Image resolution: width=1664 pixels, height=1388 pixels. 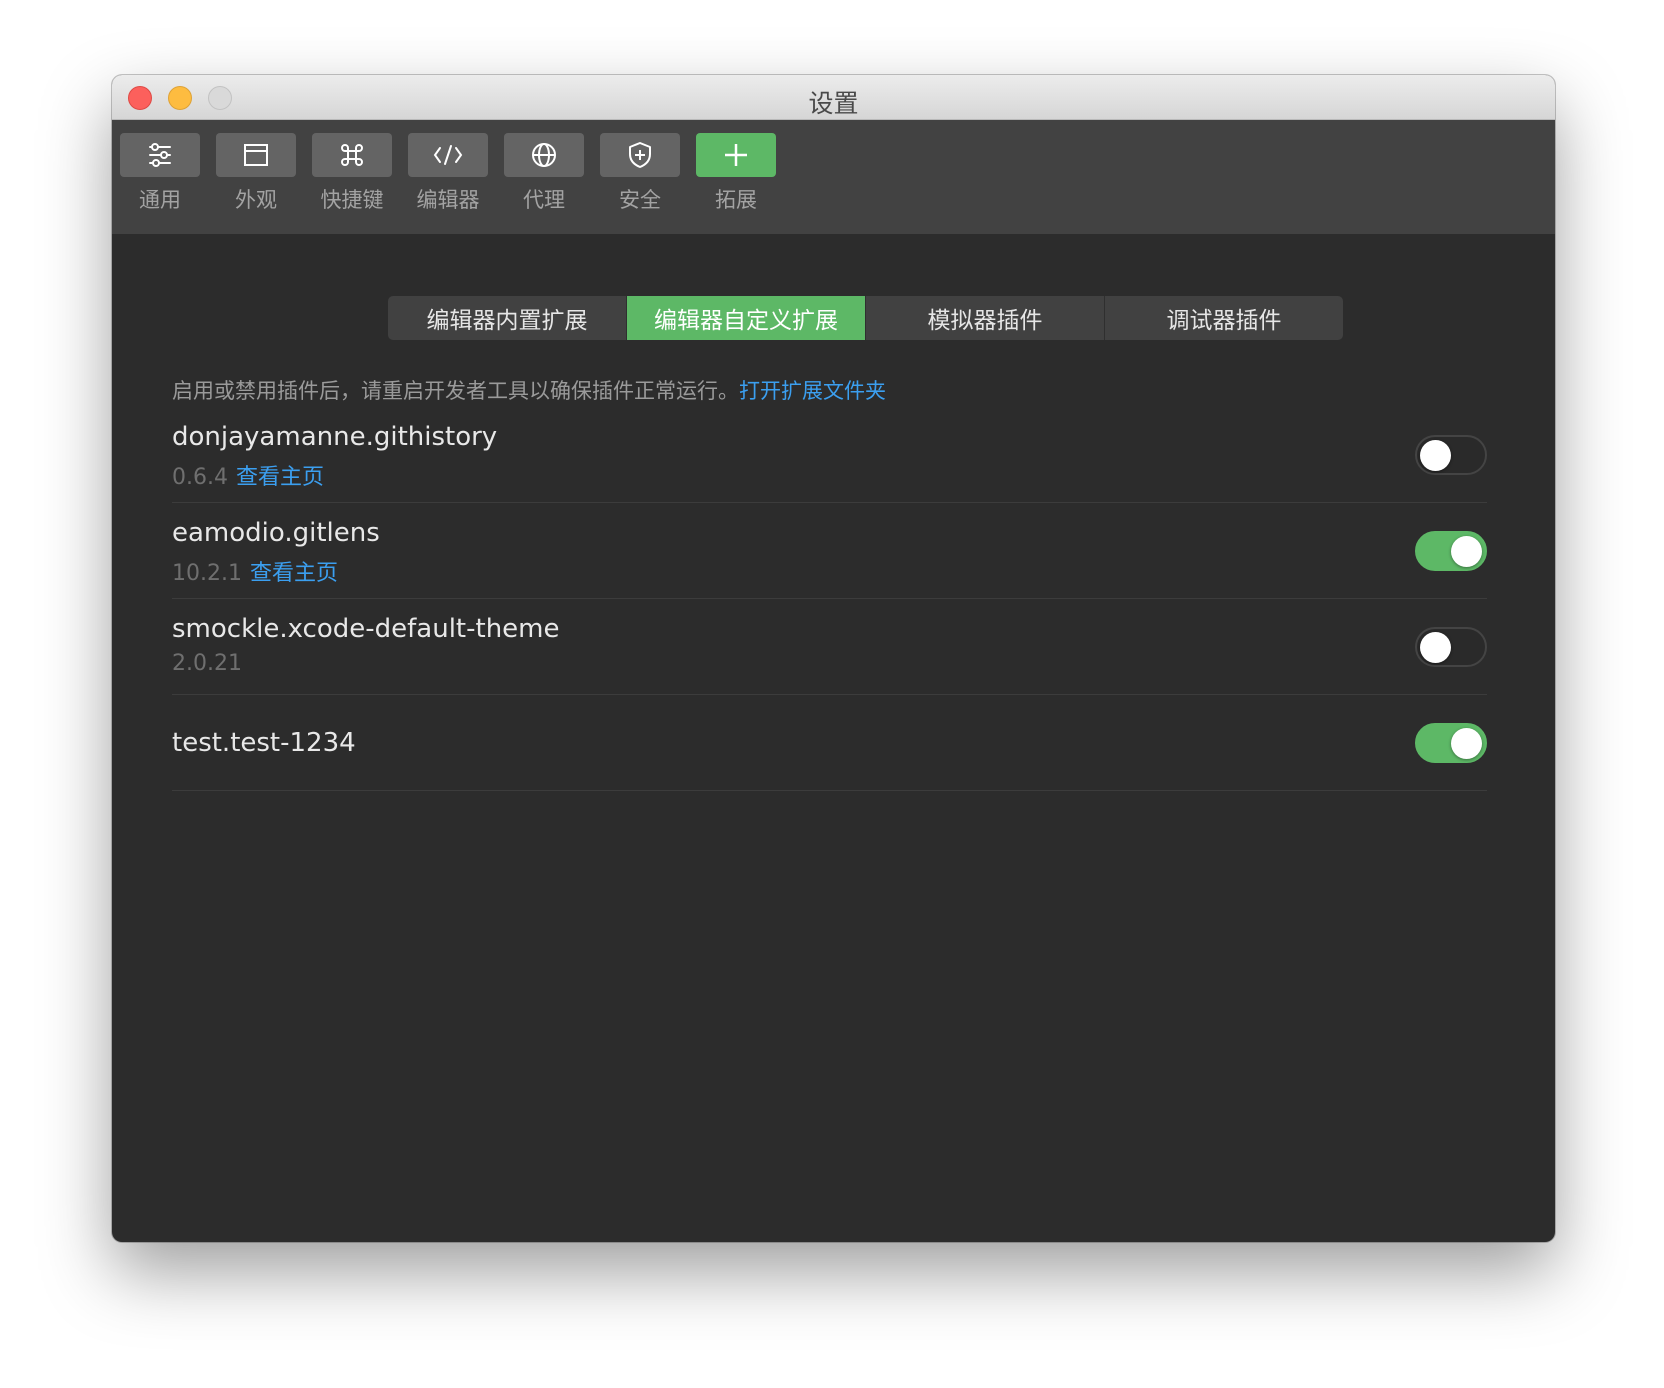 What do you see at coordinates (276, 533) in the screenshot?
I see `extension-name: eamodio.gitlens` at bounding box center [276, 533].